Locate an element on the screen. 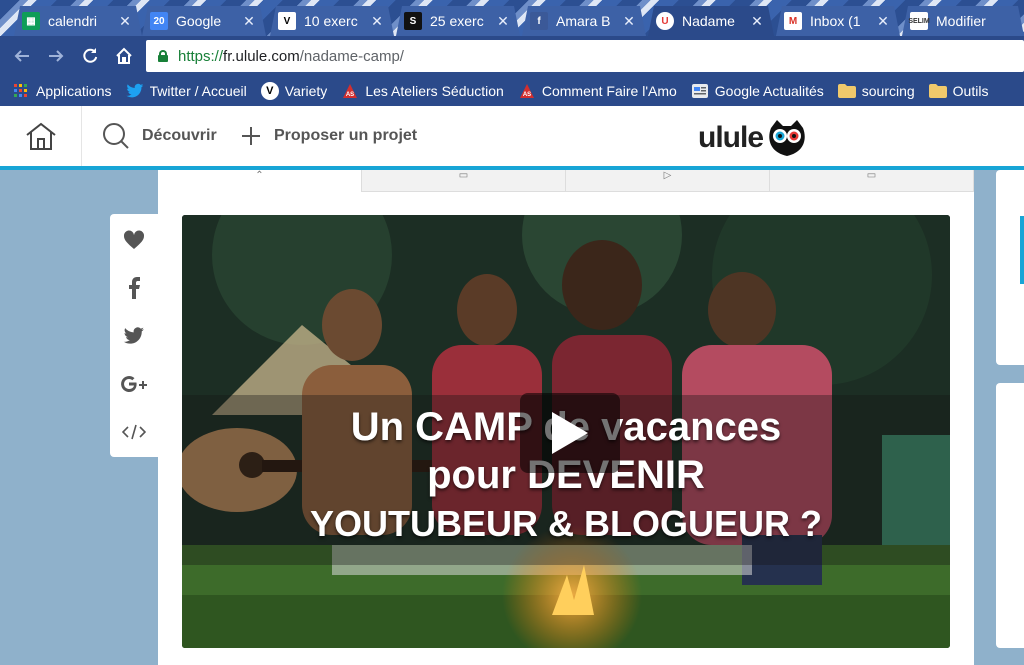  tab-title: 25 exerc is located at coordinates (457, 21).